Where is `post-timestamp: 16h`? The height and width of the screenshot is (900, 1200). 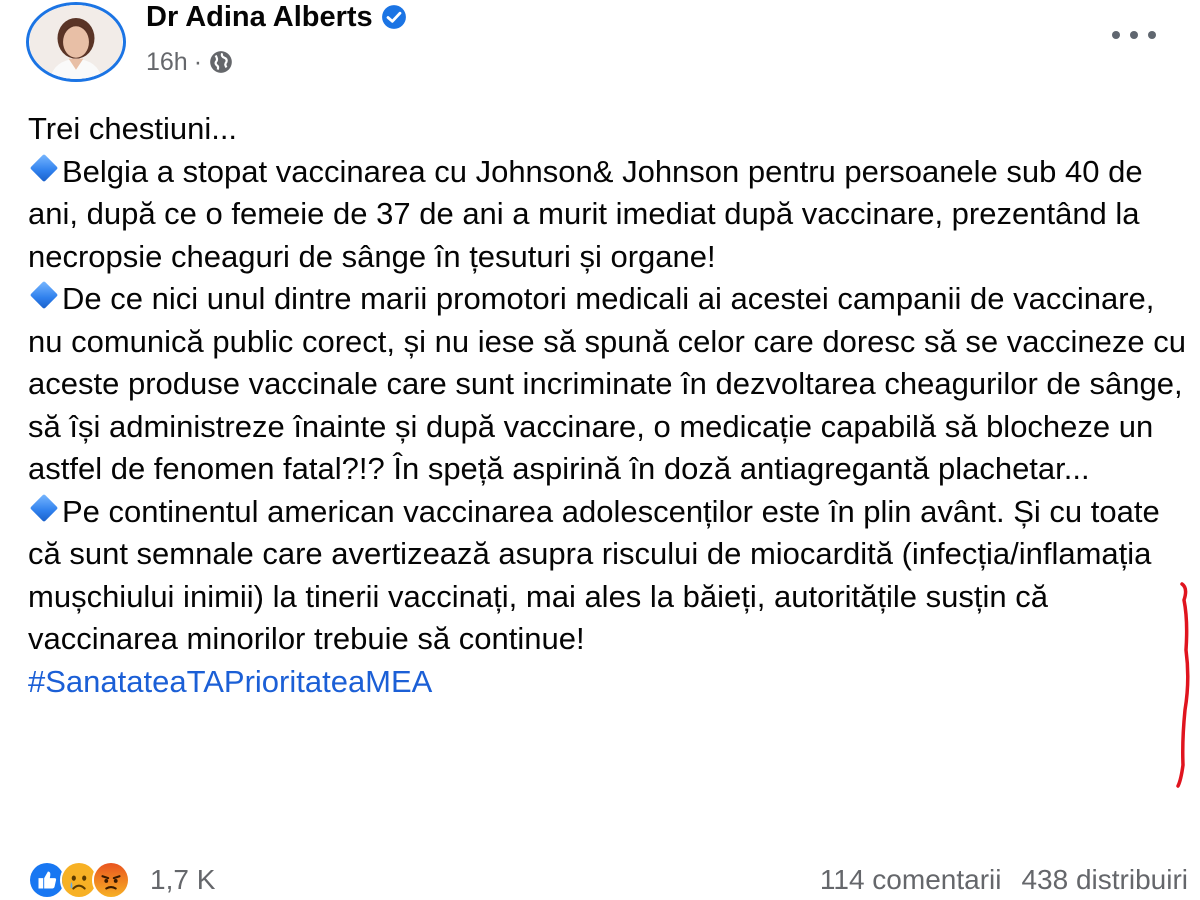
post-timestamp: 16h is located at coordinates (167, 62).